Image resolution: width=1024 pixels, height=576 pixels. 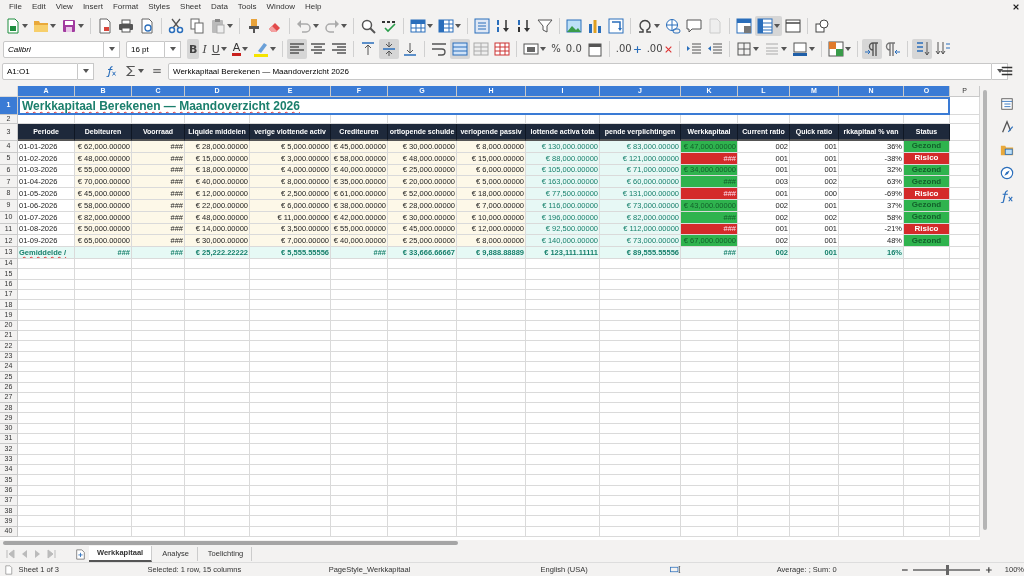 What do you see at coordinates (240, 49) in the screenshot?
I see `toolbar-button: A` at bounding box center [240, 49].